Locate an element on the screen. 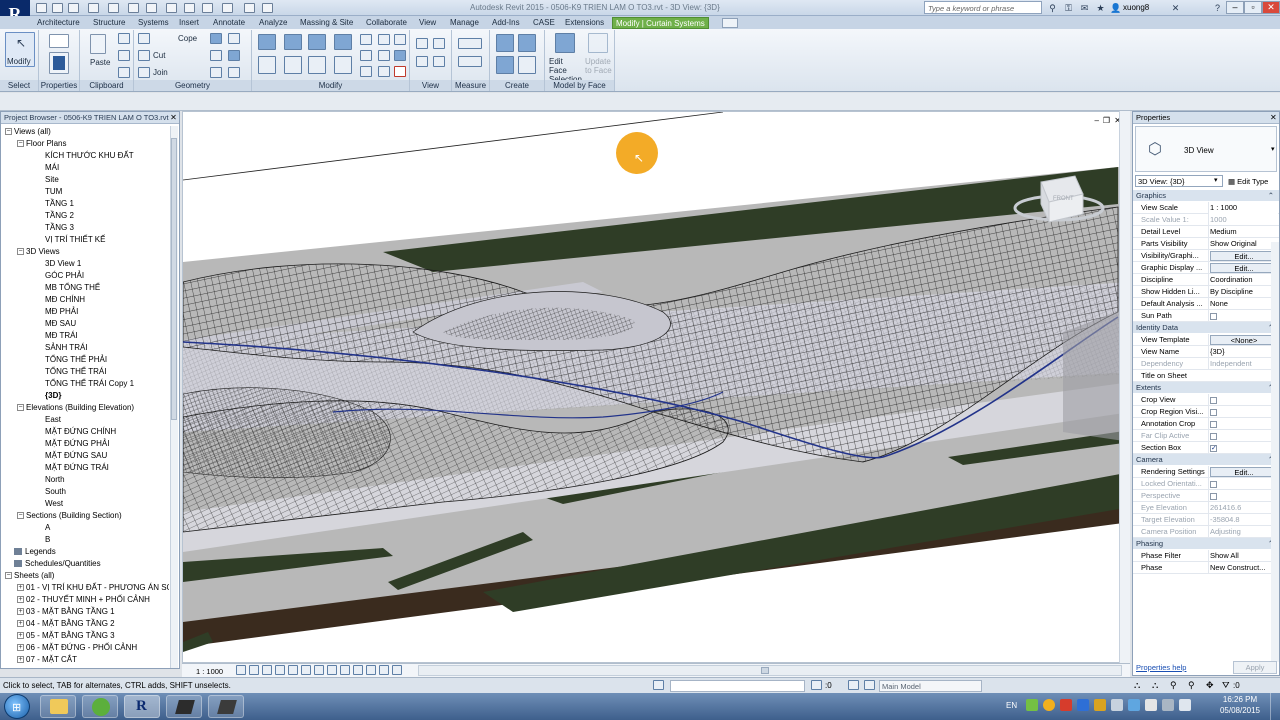 The height and width of the screenshot is (720, 1280). browser-item: −3D Views is located at coordinates (38, 252).